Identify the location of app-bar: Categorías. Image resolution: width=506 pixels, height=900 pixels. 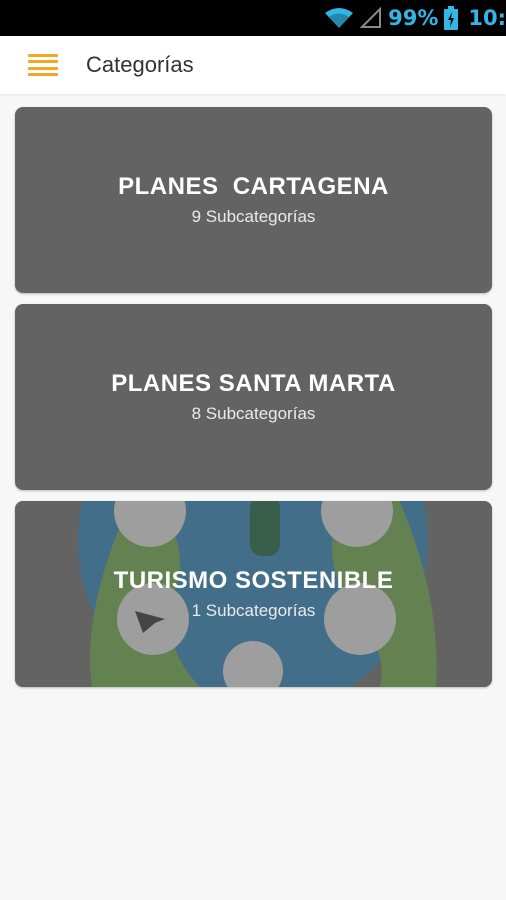
(253, 65).